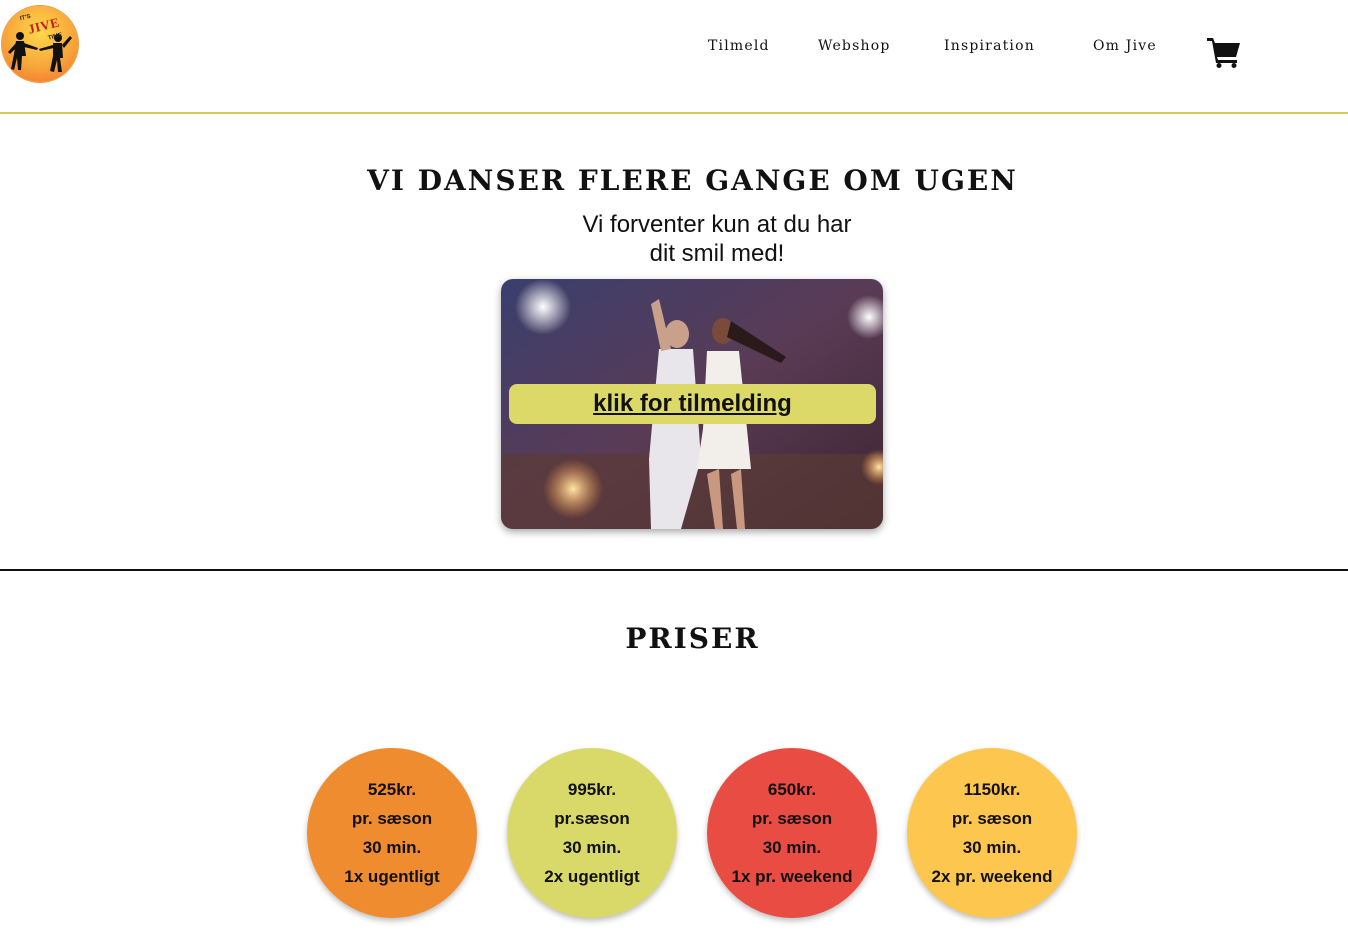  Describe the element at coordinates (674, 570) in the screenshot. I see `section-divider` at that location.